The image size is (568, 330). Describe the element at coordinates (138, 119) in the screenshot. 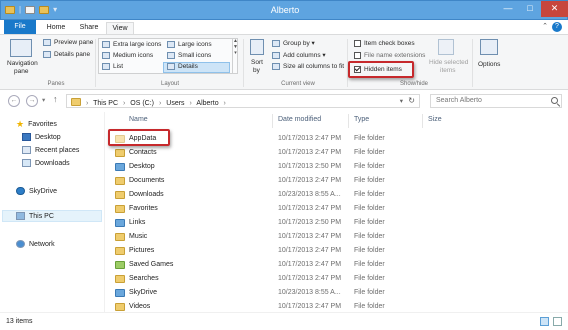

I see `column-header-name: Name` at that location.